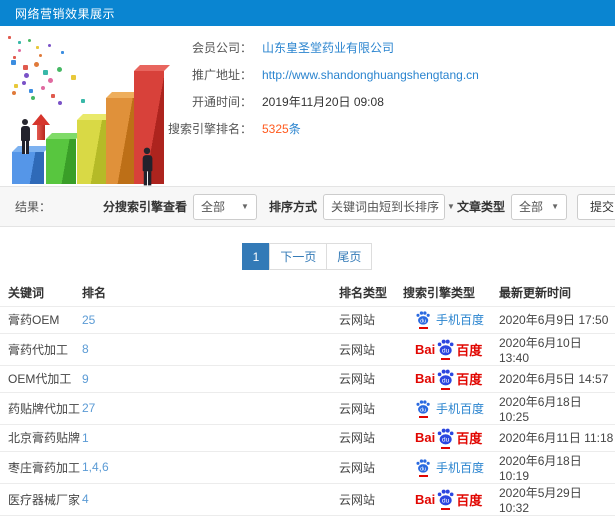  I want to click on engine-select: 全部 ▼, so click(224, 206).